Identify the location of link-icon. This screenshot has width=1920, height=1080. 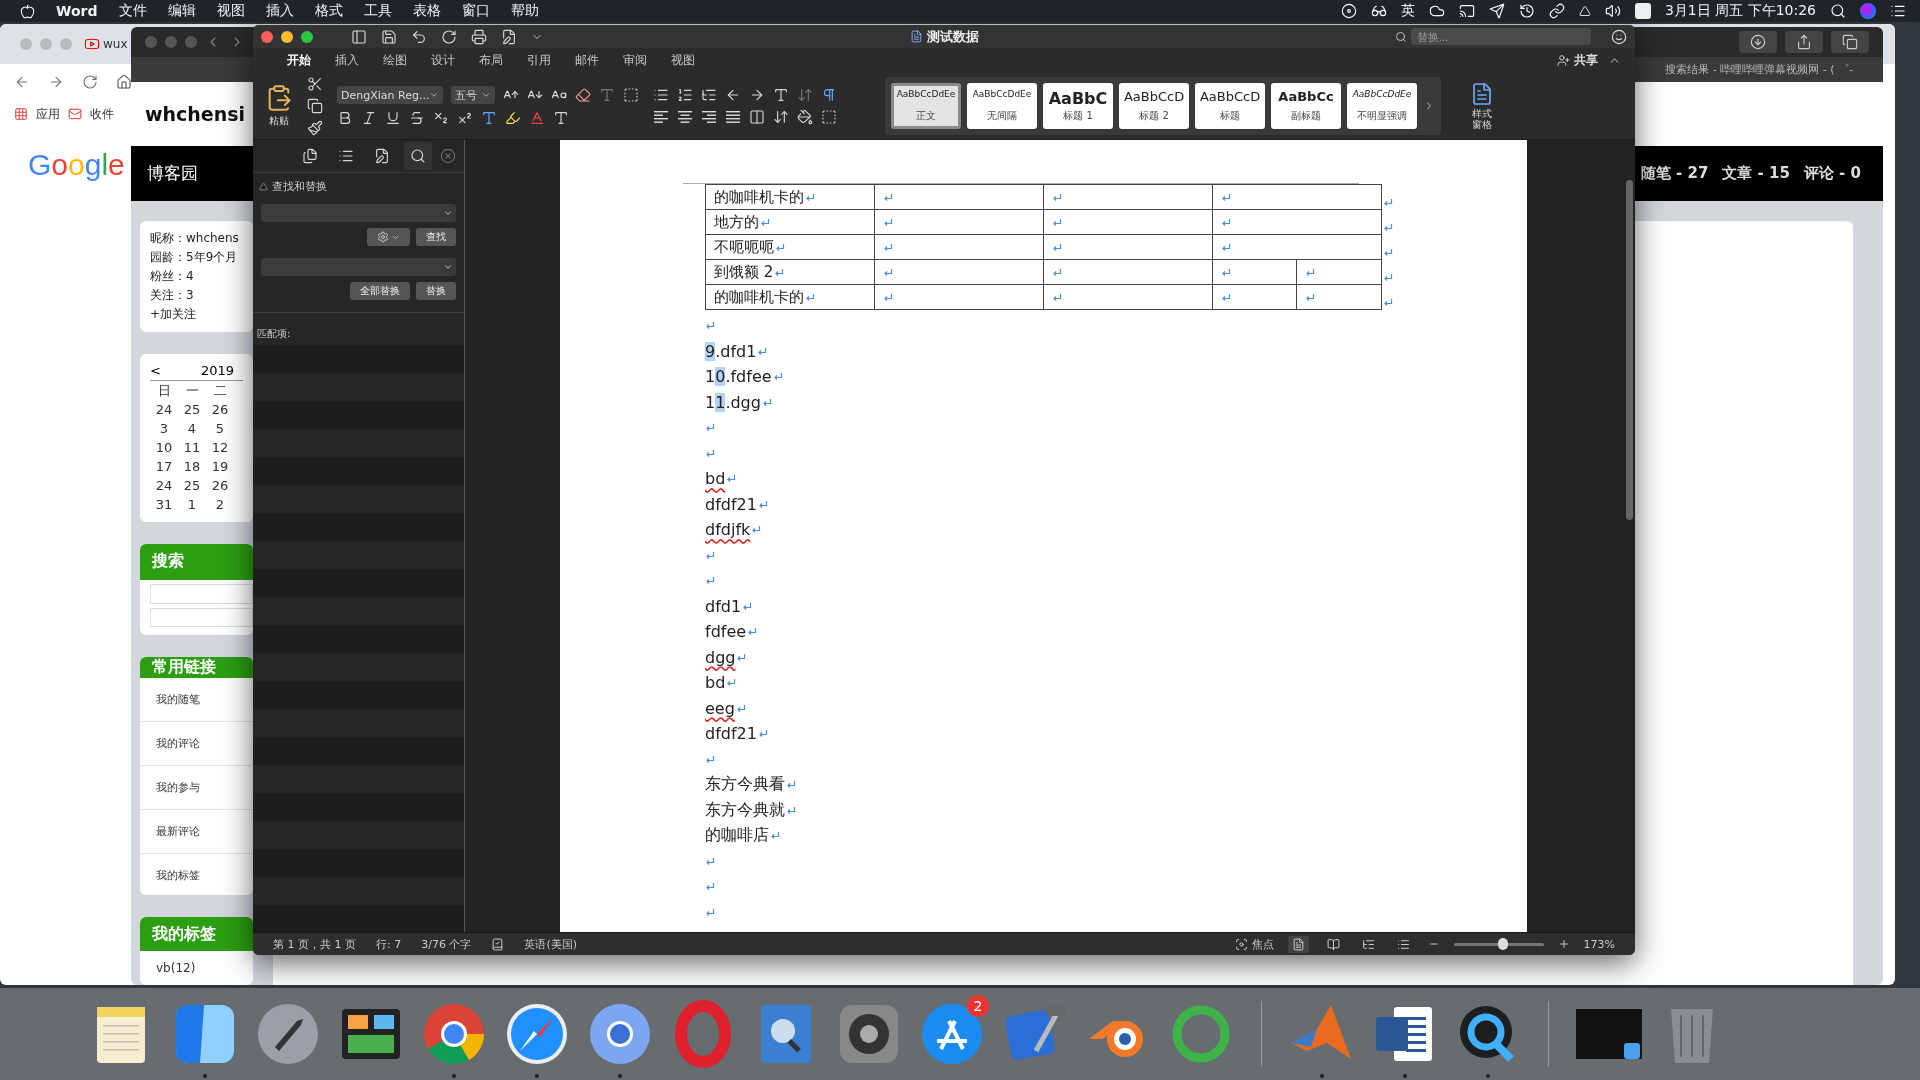
(1556, 11).